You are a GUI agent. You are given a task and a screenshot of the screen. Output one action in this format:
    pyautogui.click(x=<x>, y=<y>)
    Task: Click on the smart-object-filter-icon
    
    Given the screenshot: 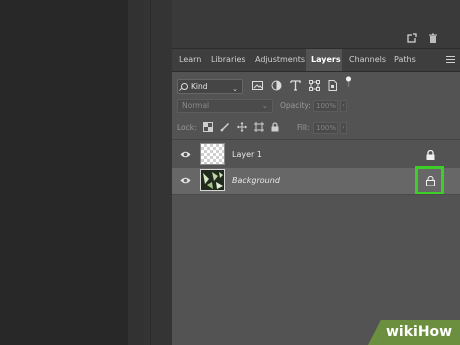 What is the action you would take?
    pyautogui.click(x=332, y=85)
    